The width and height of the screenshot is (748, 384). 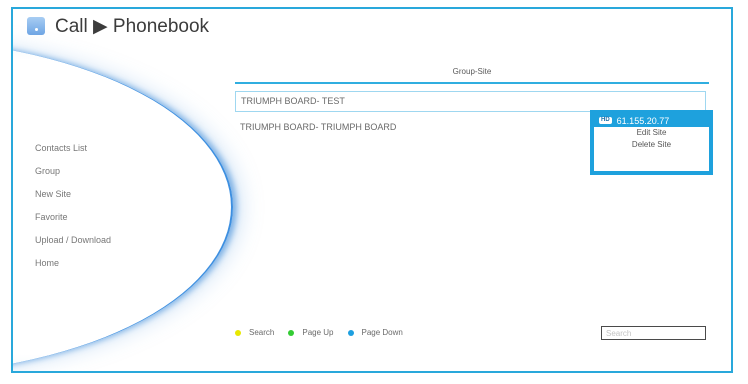 What do you see at coordinates (291, 332) in the screenshot?
I see `green-dot-icon` at bounding box center [291, 332].